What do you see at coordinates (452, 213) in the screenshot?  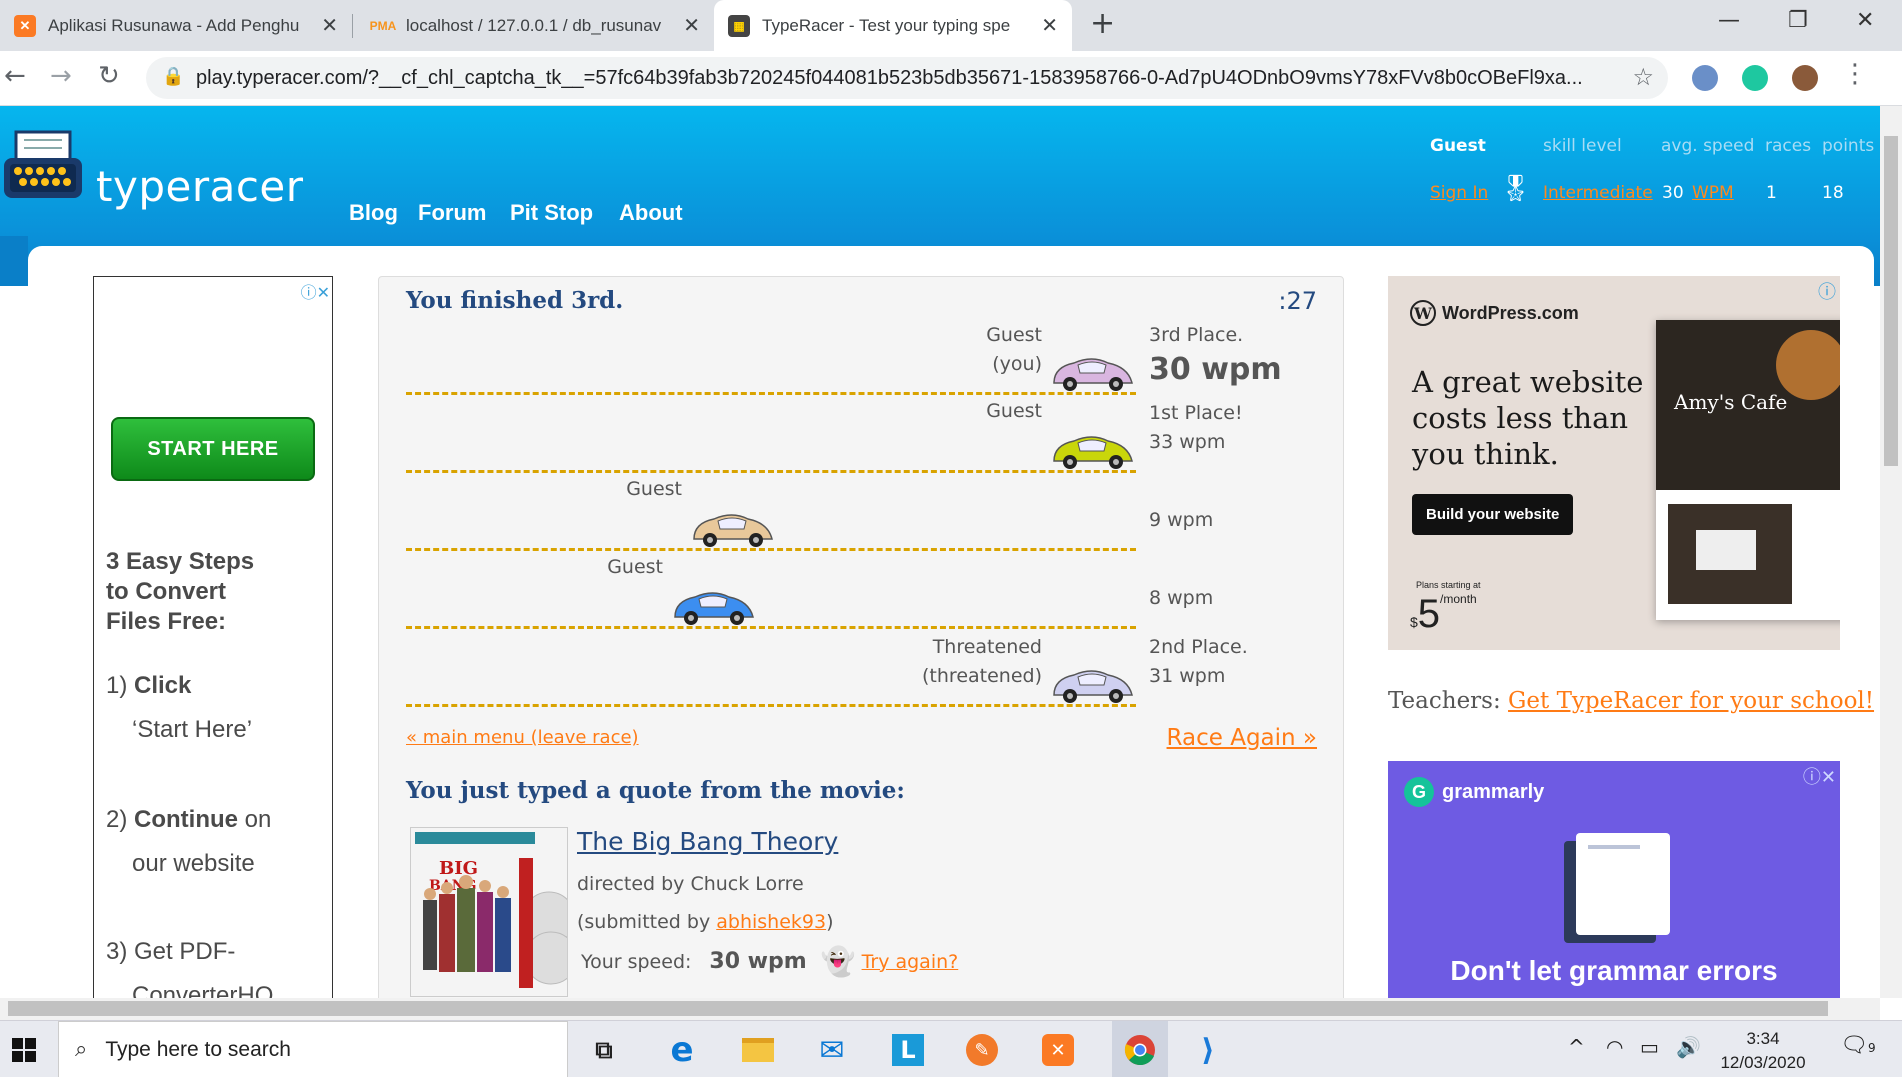 I see `nav-forum: Forum` at bounding box center [452, 213].